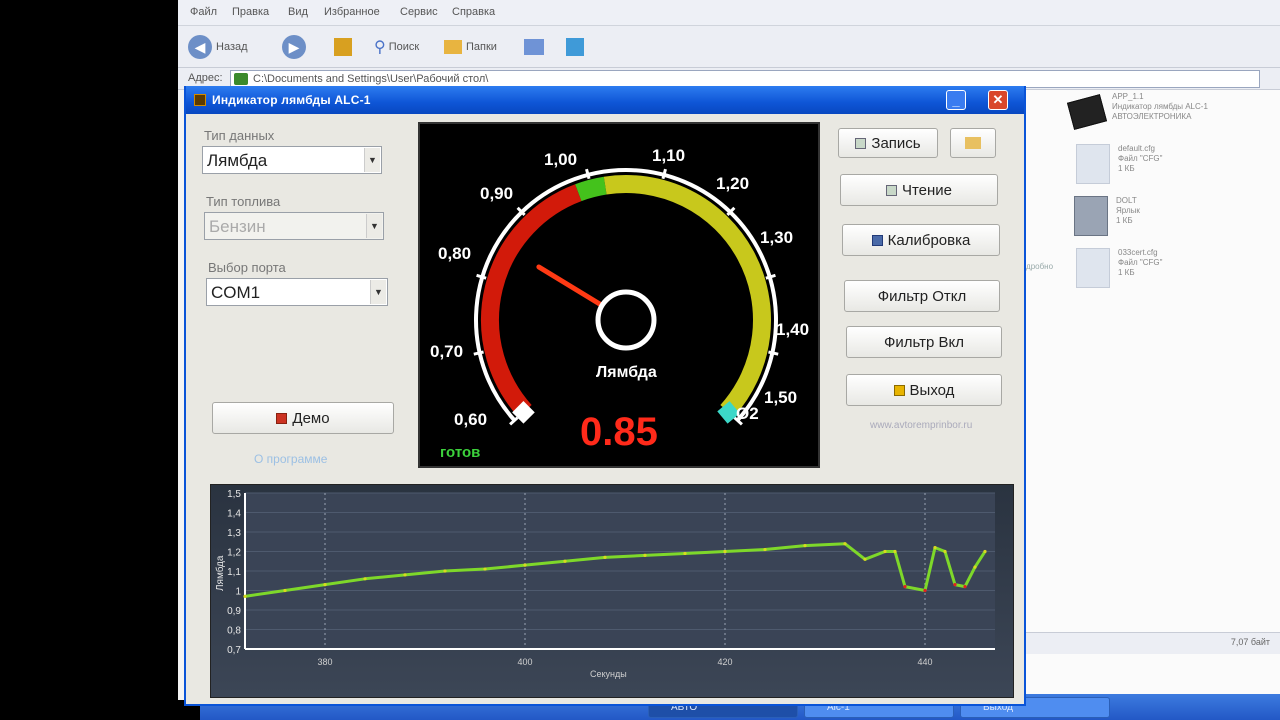  I want to click on views-button, so click(534, 47).